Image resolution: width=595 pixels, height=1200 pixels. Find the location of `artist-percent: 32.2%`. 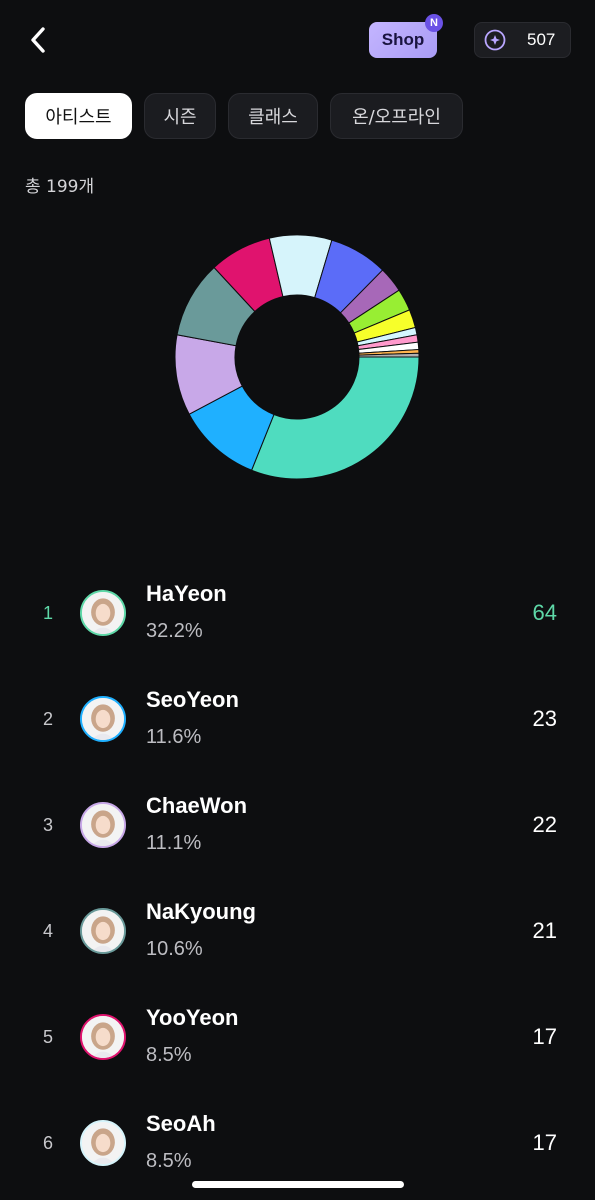

artist-percent: 32.2% is located at coordinates (174, 631).